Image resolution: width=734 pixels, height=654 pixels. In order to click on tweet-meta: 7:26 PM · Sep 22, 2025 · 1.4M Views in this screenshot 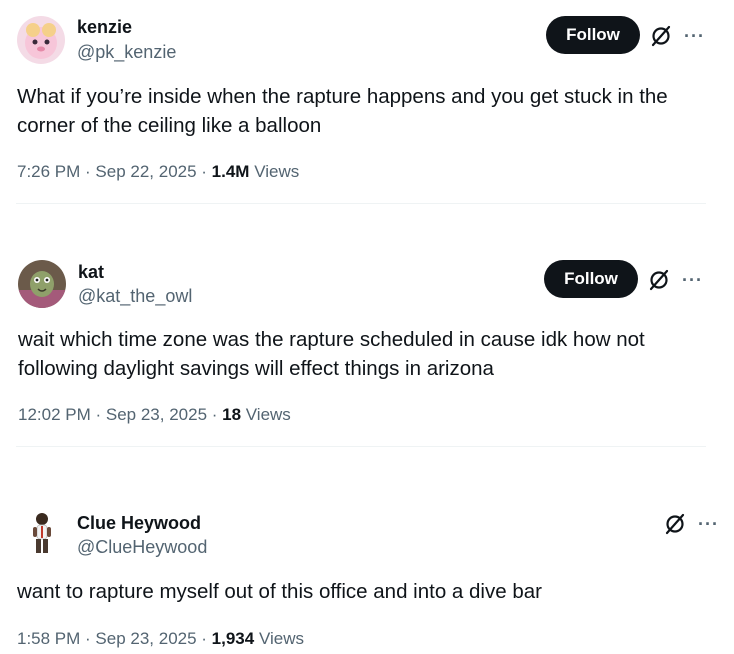, I will do `click(158, 172)`.